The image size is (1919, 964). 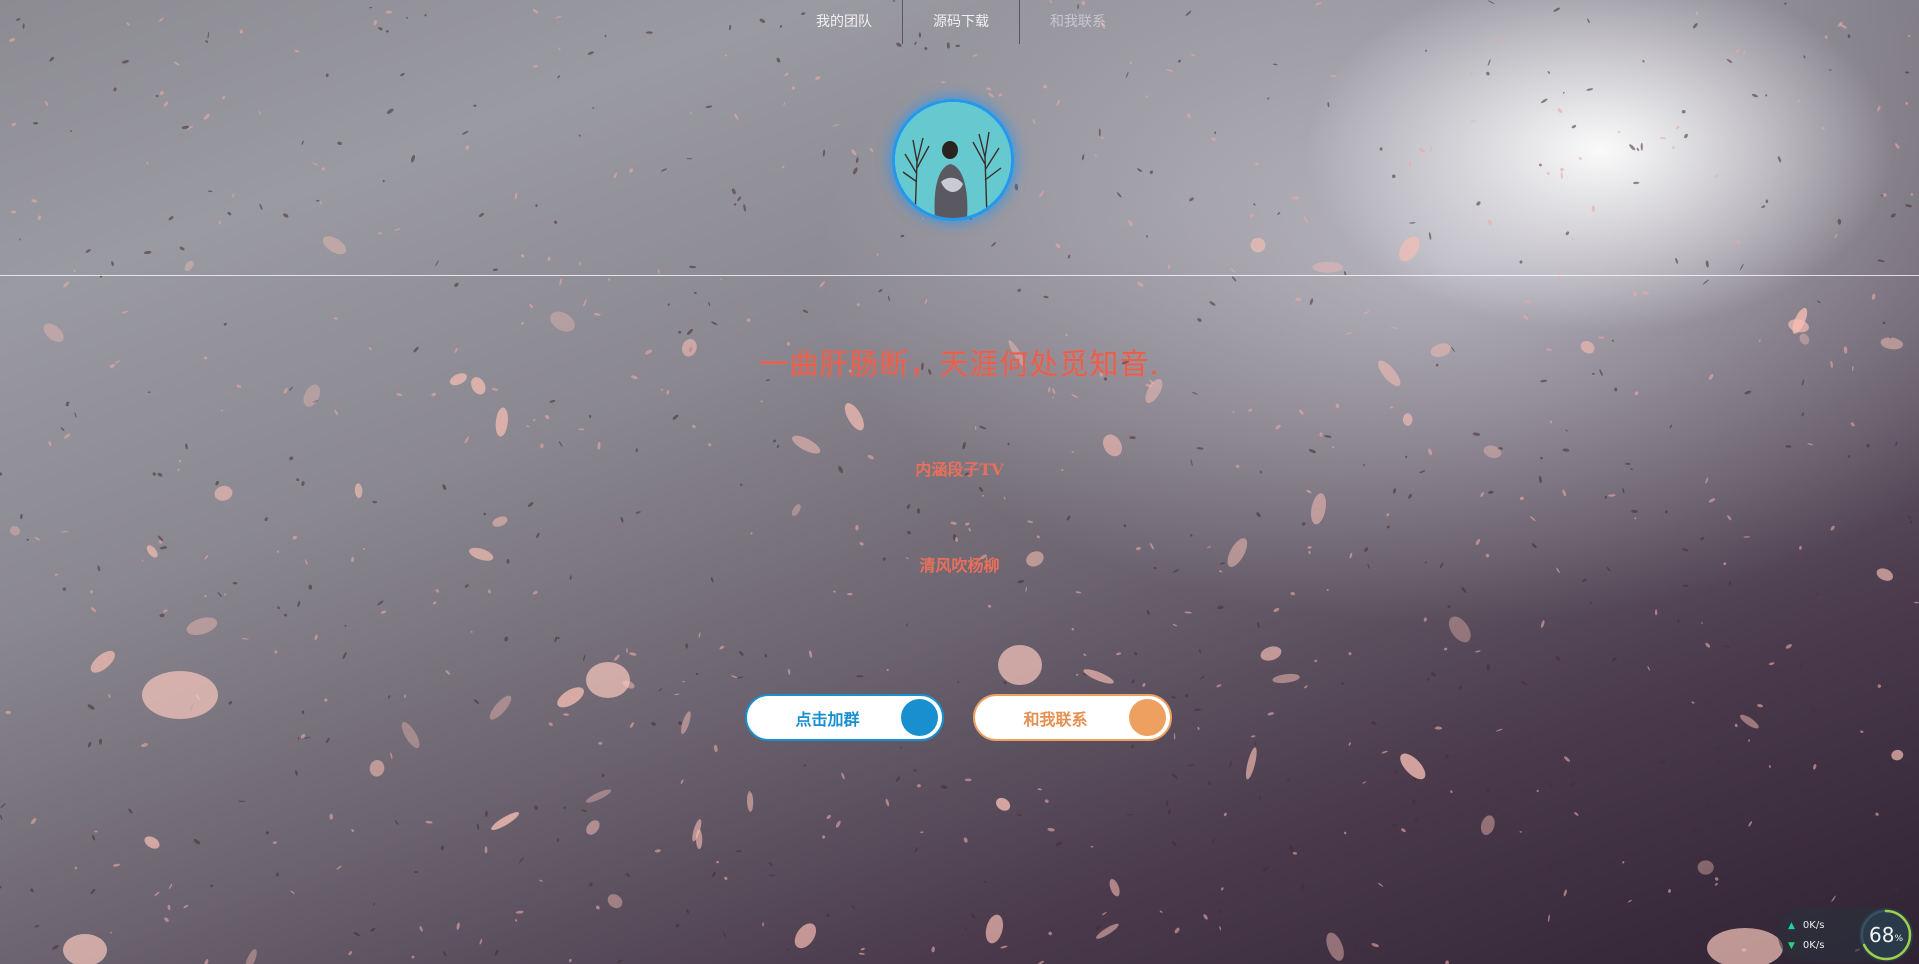 What do you see at coordinates (959, 364) in the screenshot?
I see `page-headline: 一曲肝肠断，天涯何处觅知音.` at bounding box center [959, 364].